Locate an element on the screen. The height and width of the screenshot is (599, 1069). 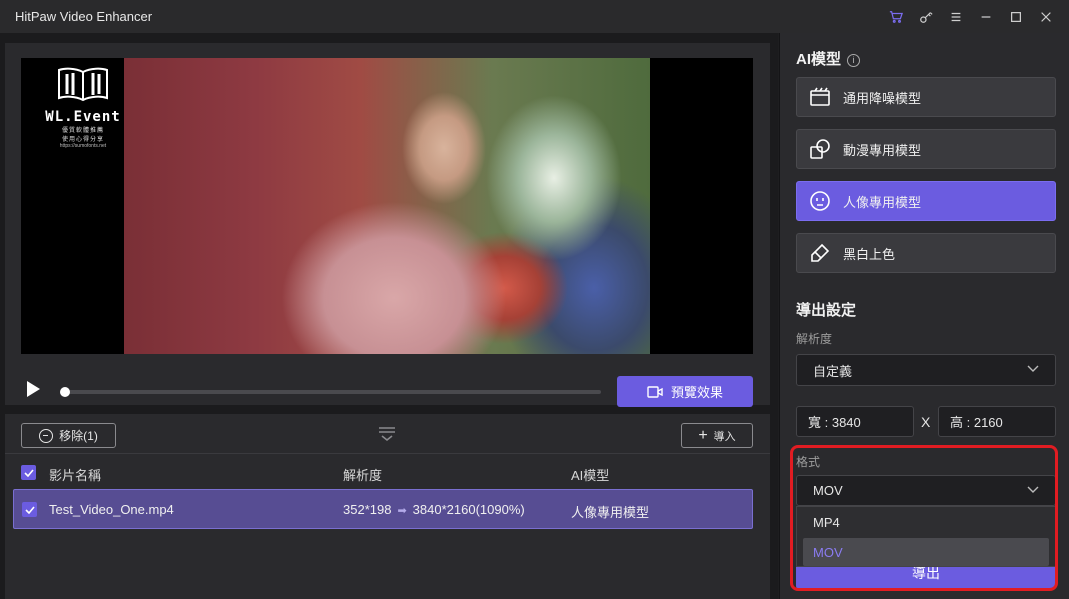
height-input: 高 : 2160 is located at coordinates (997, 421).